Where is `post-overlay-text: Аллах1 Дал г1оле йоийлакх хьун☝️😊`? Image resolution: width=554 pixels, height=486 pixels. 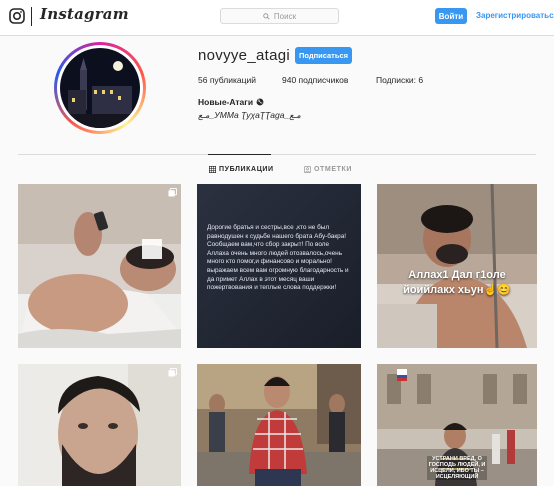 post-overlay-text: Аллах1 Дал г1оле йоийлакх хьун☝️😊 is located at coordinates (457, 282).